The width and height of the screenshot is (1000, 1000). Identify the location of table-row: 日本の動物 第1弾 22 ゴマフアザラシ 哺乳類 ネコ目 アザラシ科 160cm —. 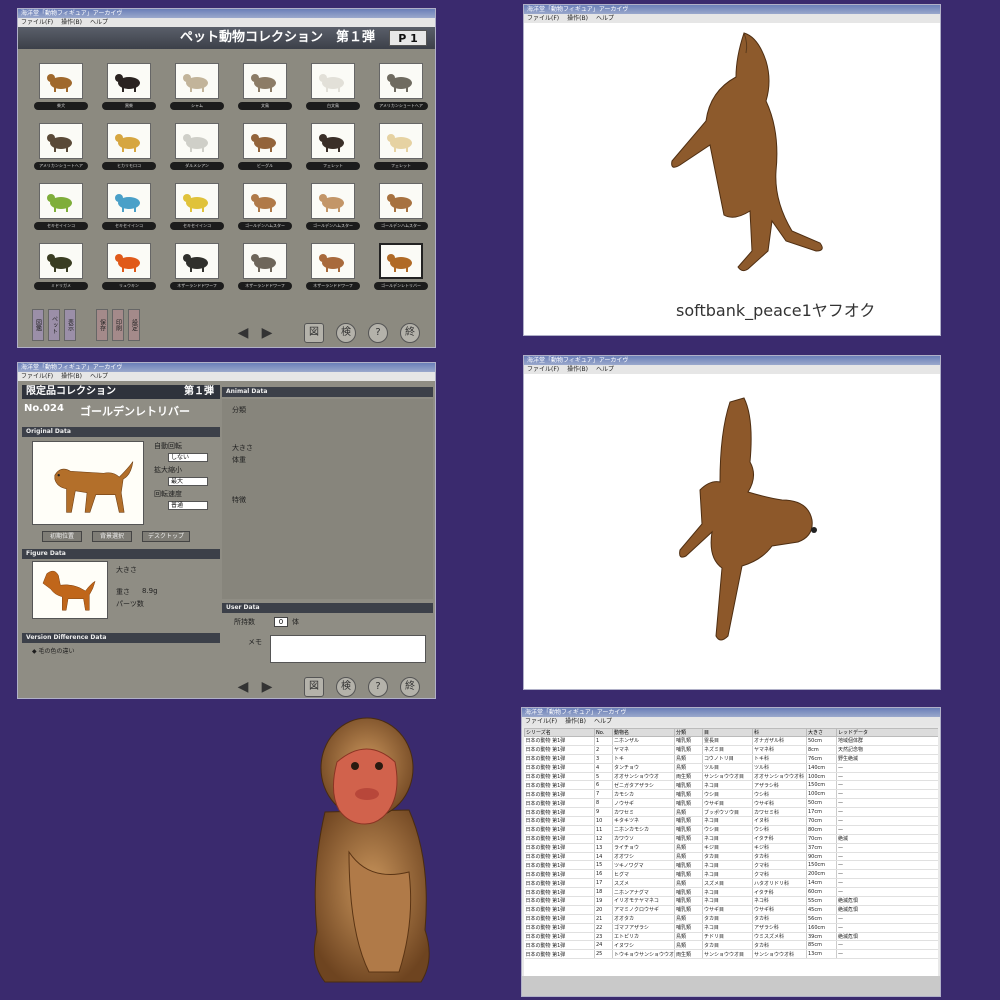
(731, 928).